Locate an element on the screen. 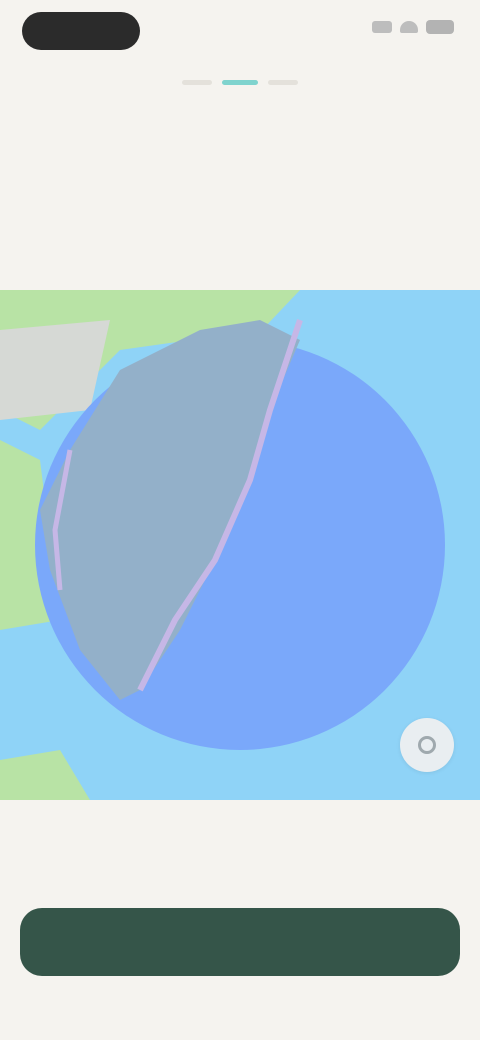  progress-indicator is located at coordinates (240, 82).